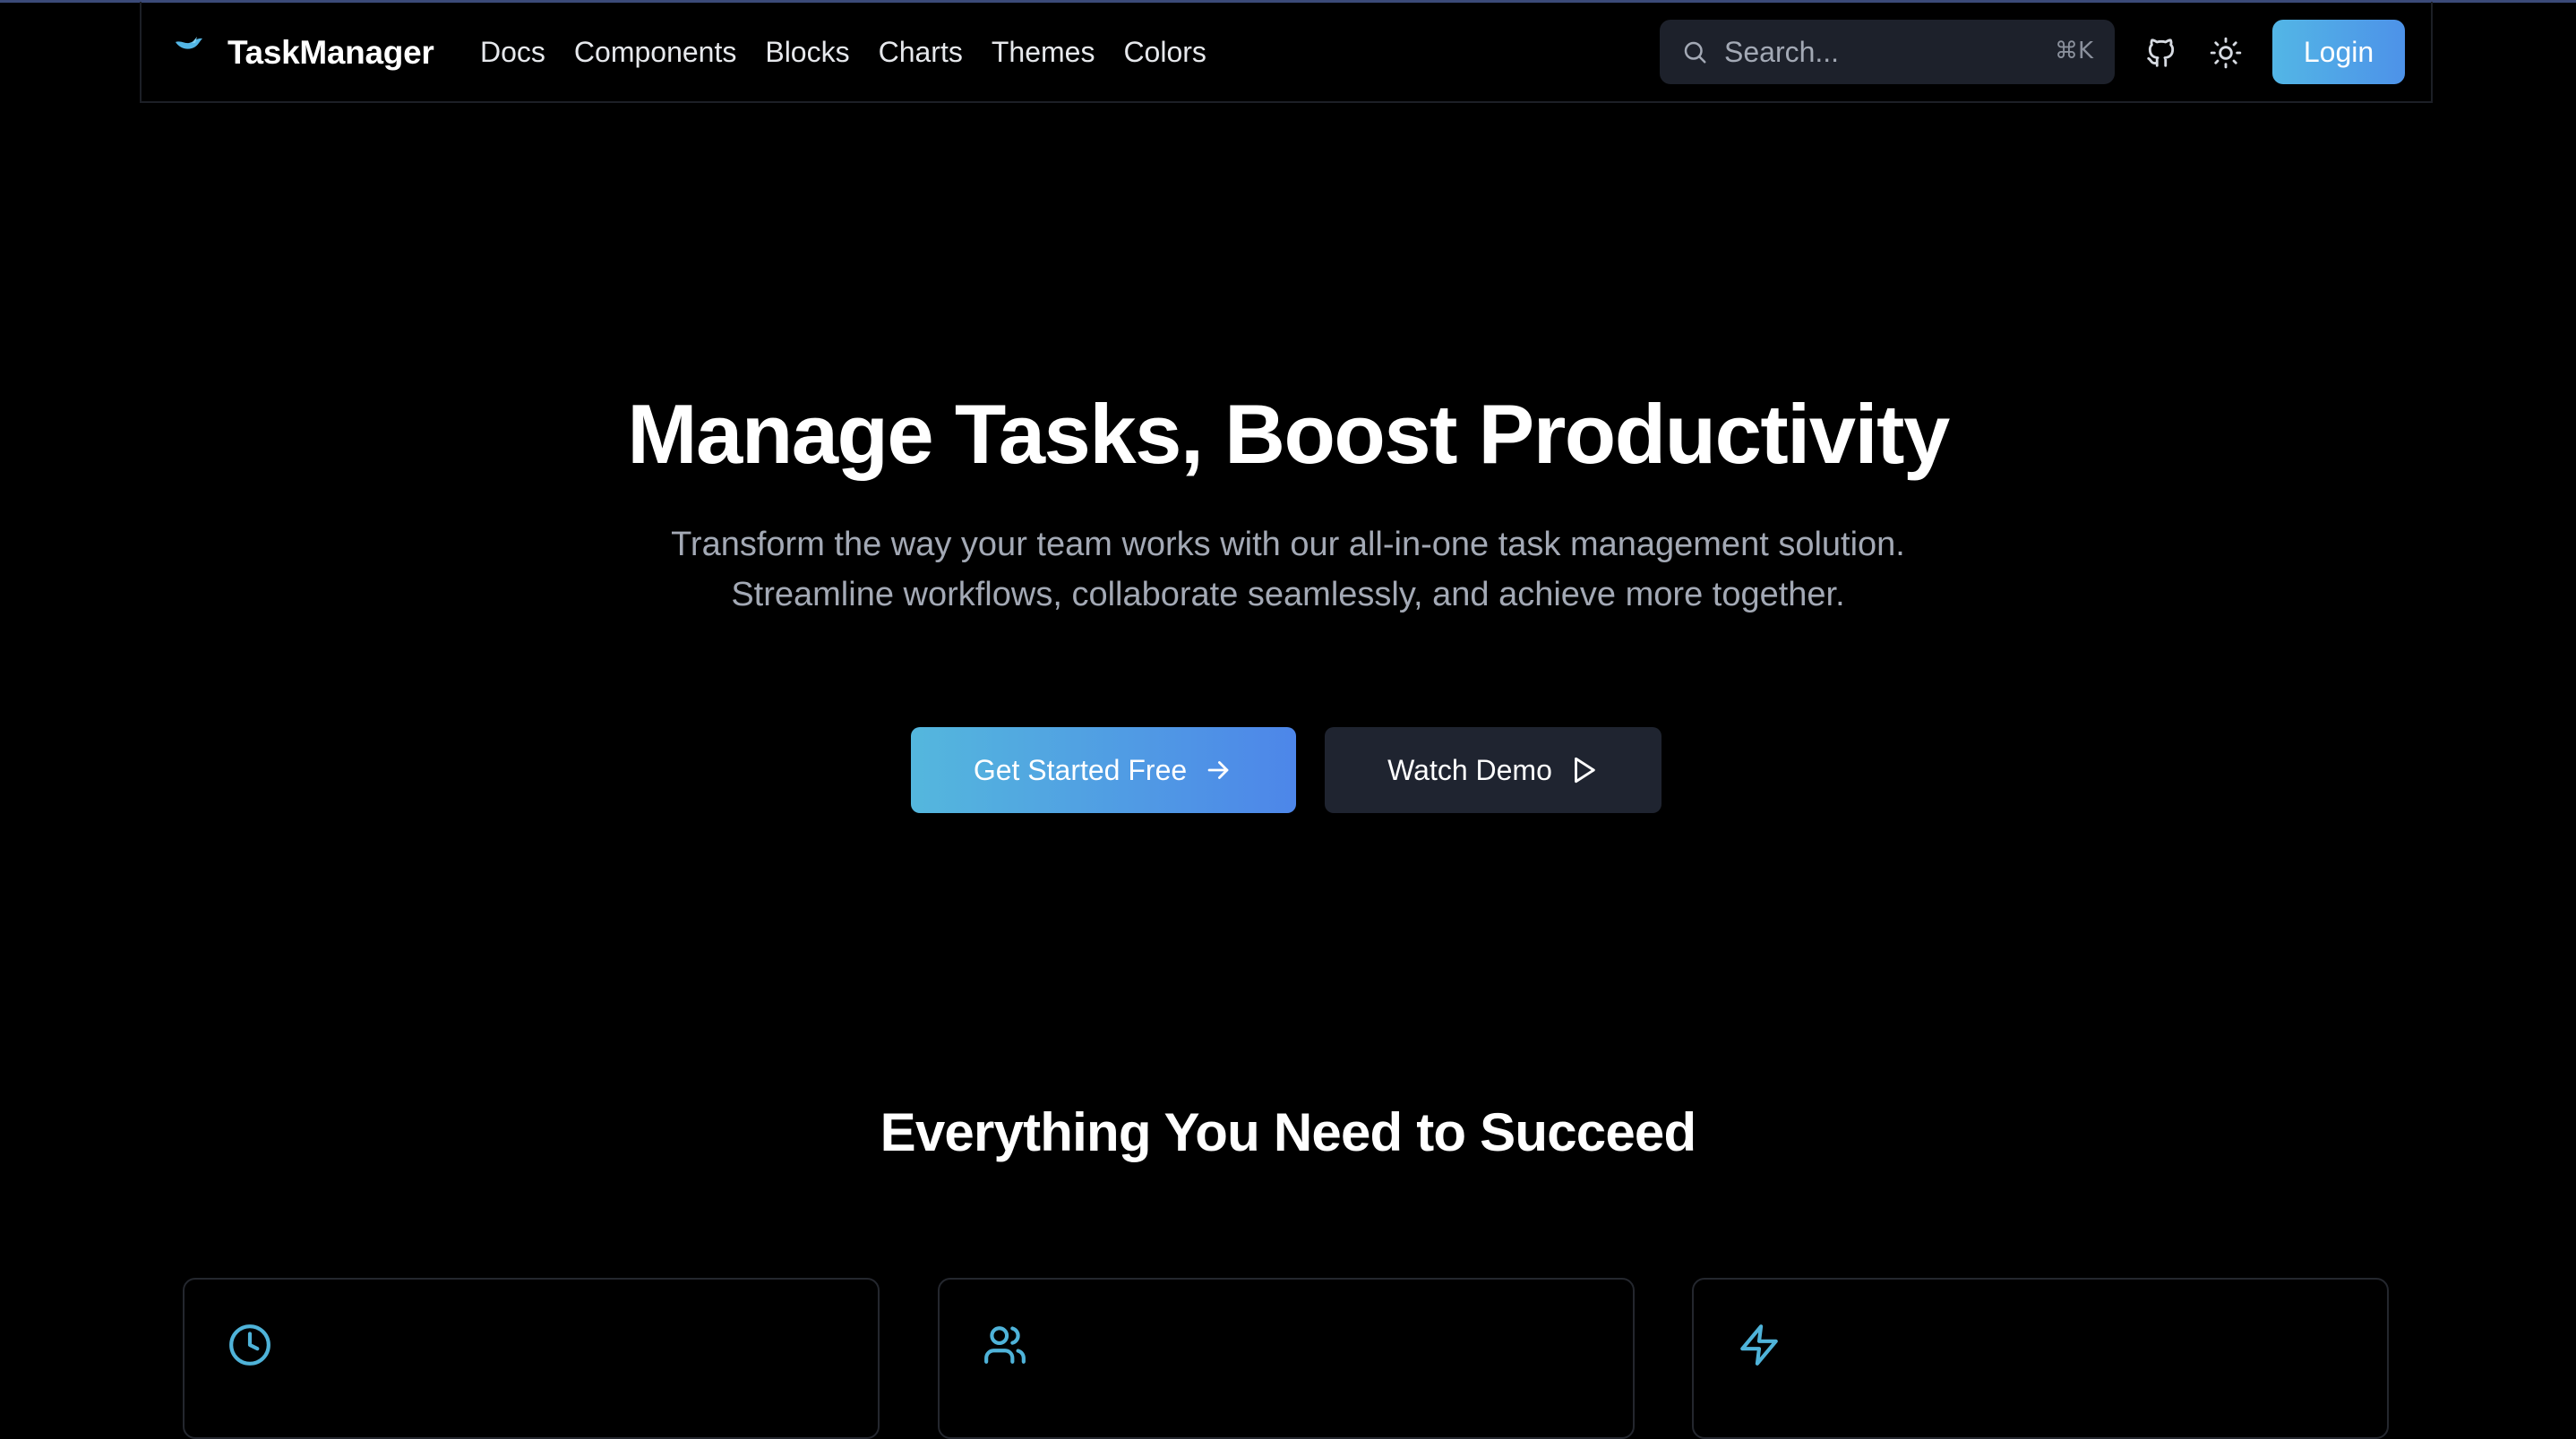 The image size is (2576, 1439). Describe the element at coordinates (1080, 769) in the screenshot. I see `get-started-label: Get Started Free` at that location.